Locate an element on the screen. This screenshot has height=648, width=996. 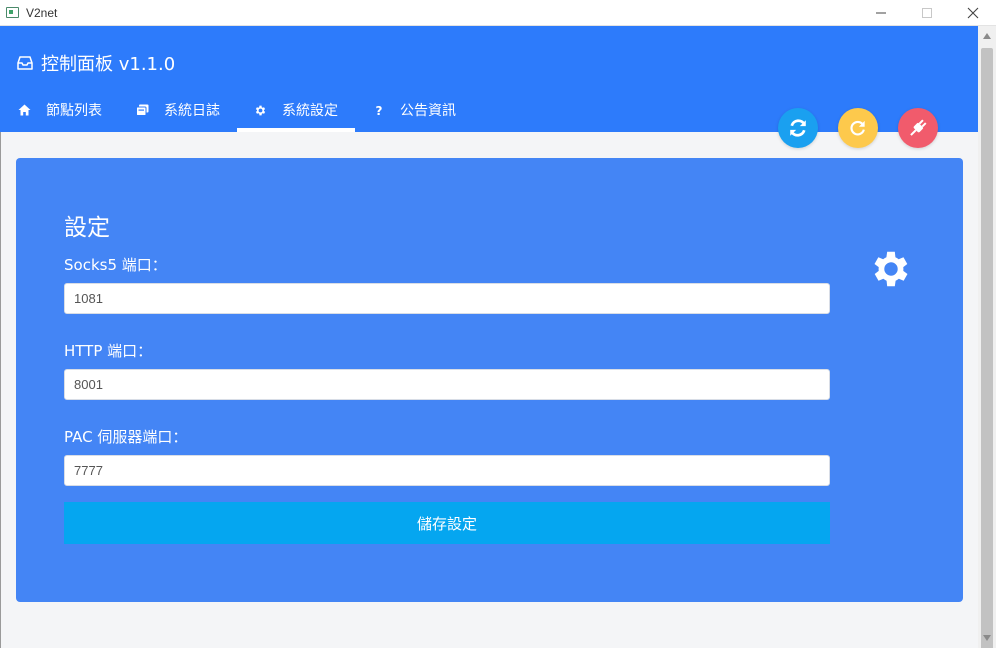
window-title: V2net is located at coordinates (42, 13).